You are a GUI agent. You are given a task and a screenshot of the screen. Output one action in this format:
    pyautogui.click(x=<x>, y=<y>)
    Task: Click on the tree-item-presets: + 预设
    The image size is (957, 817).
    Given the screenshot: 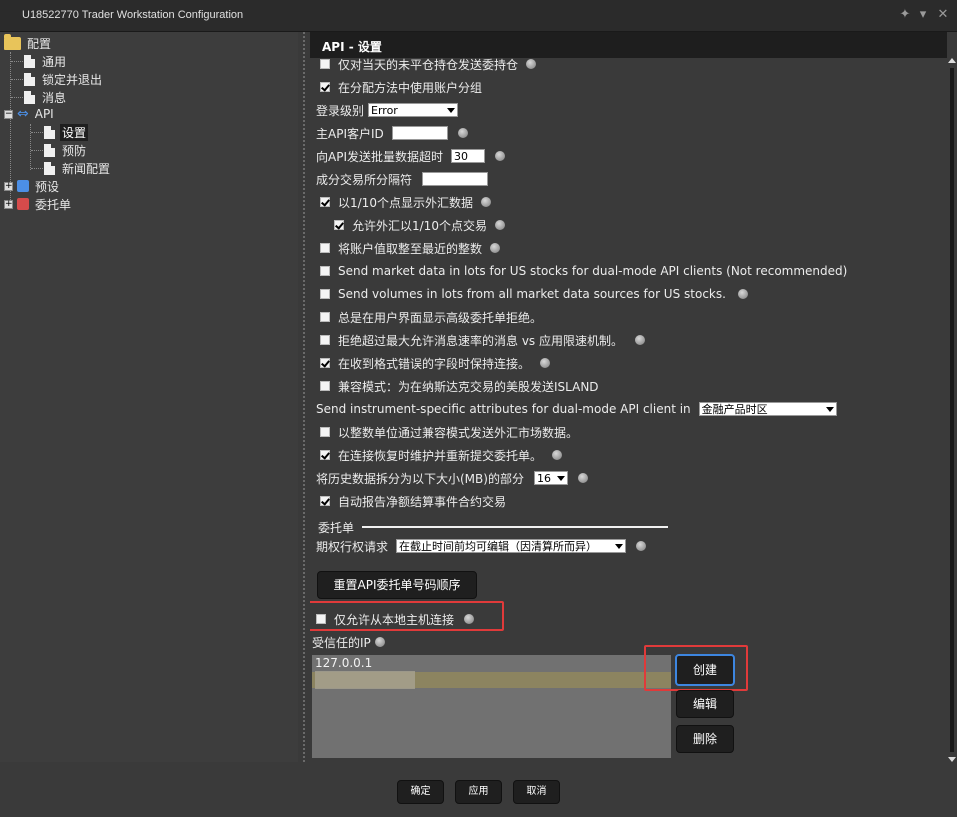 What is the action you would take?
    pyautogui.click(x=32, y=186)
    